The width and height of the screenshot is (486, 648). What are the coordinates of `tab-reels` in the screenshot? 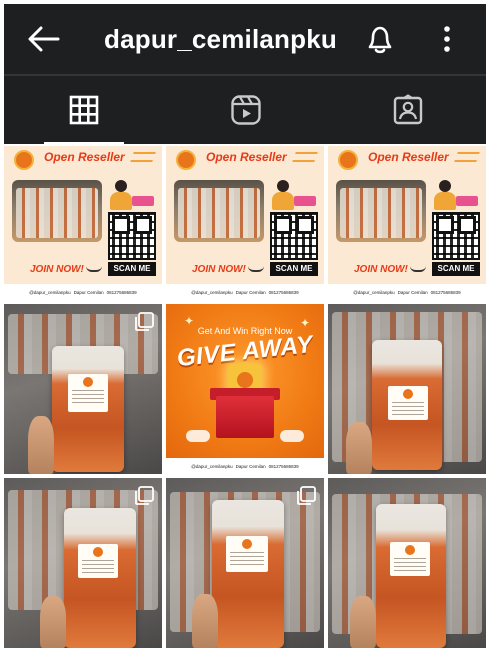 It's located at (246, 110).